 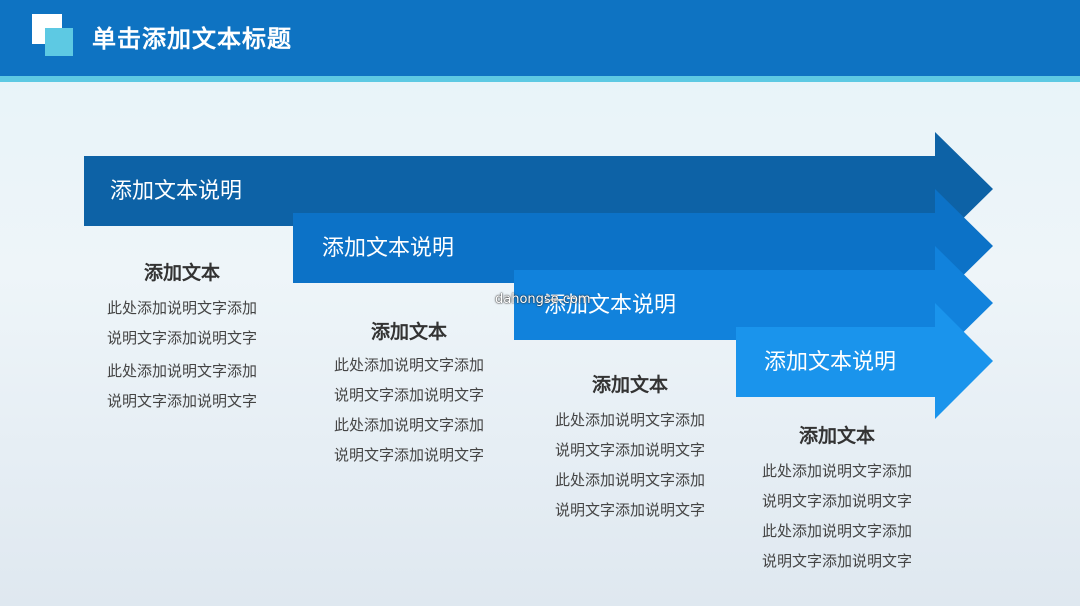 What do you see at coordinates (837, 531) in the screenshot?
I see `step-4-line-3: 此处添加说明文字添加` at bounding box center [837, 531].